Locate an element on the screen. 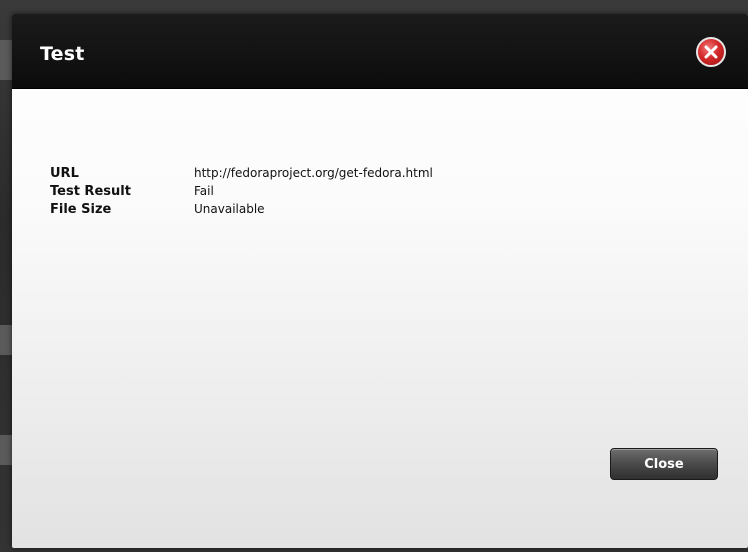  x-mark-icon is located at coordinates (711, 52).